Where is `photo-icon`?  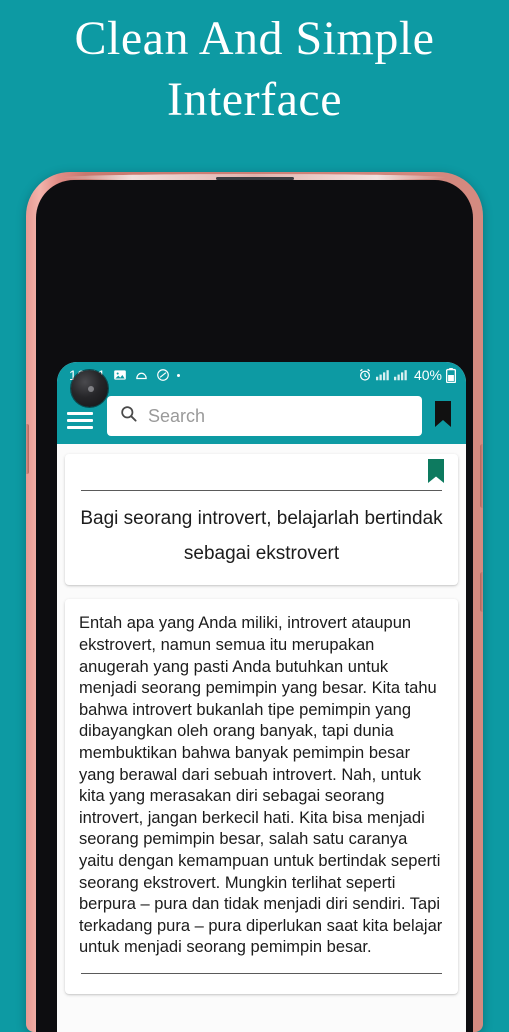
photo-icon is located at coordinates (120, 375).